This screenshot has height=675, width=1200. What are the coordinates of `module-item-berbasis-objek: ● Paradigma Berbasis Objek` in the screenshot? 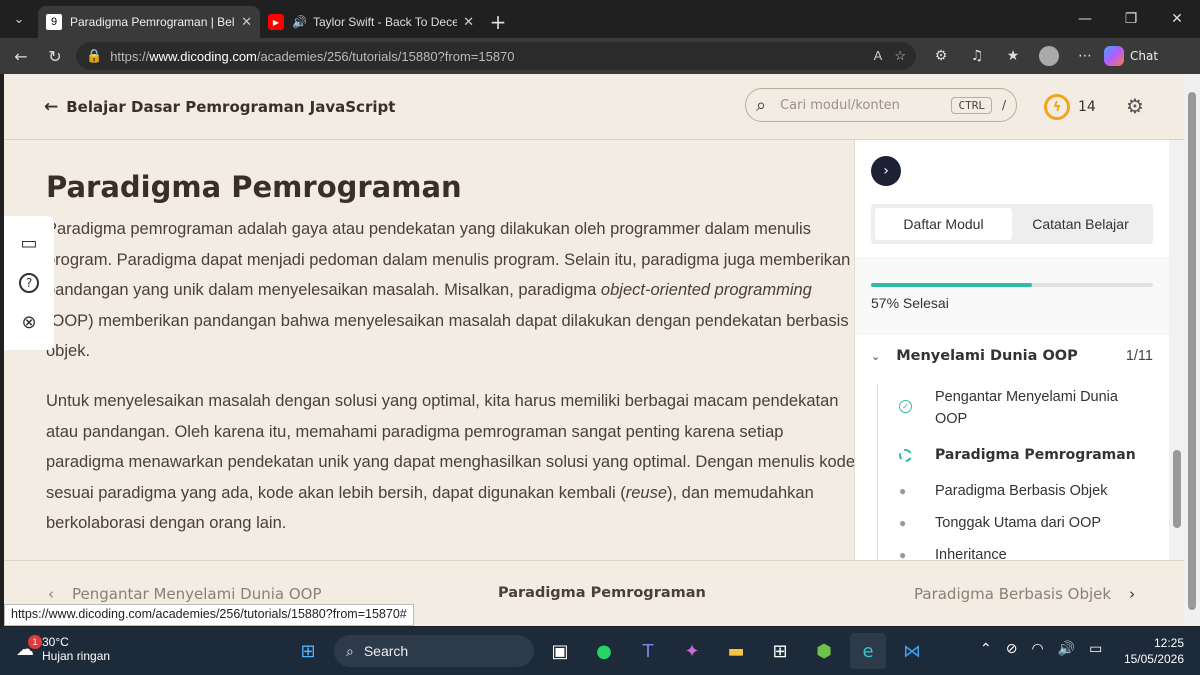 It's located at (1024, 491).